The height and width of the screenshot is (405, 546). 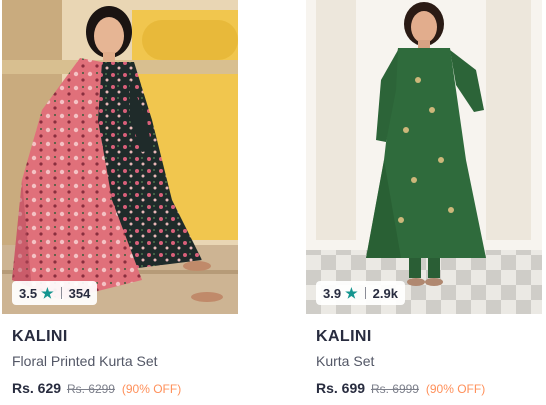 I want to click on selling-price: Rs. 699, so click(x=341, y=388).